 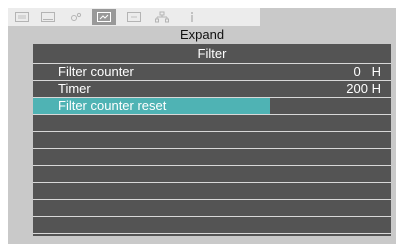 I want to click on tab-network, so click(x=162, y=17).